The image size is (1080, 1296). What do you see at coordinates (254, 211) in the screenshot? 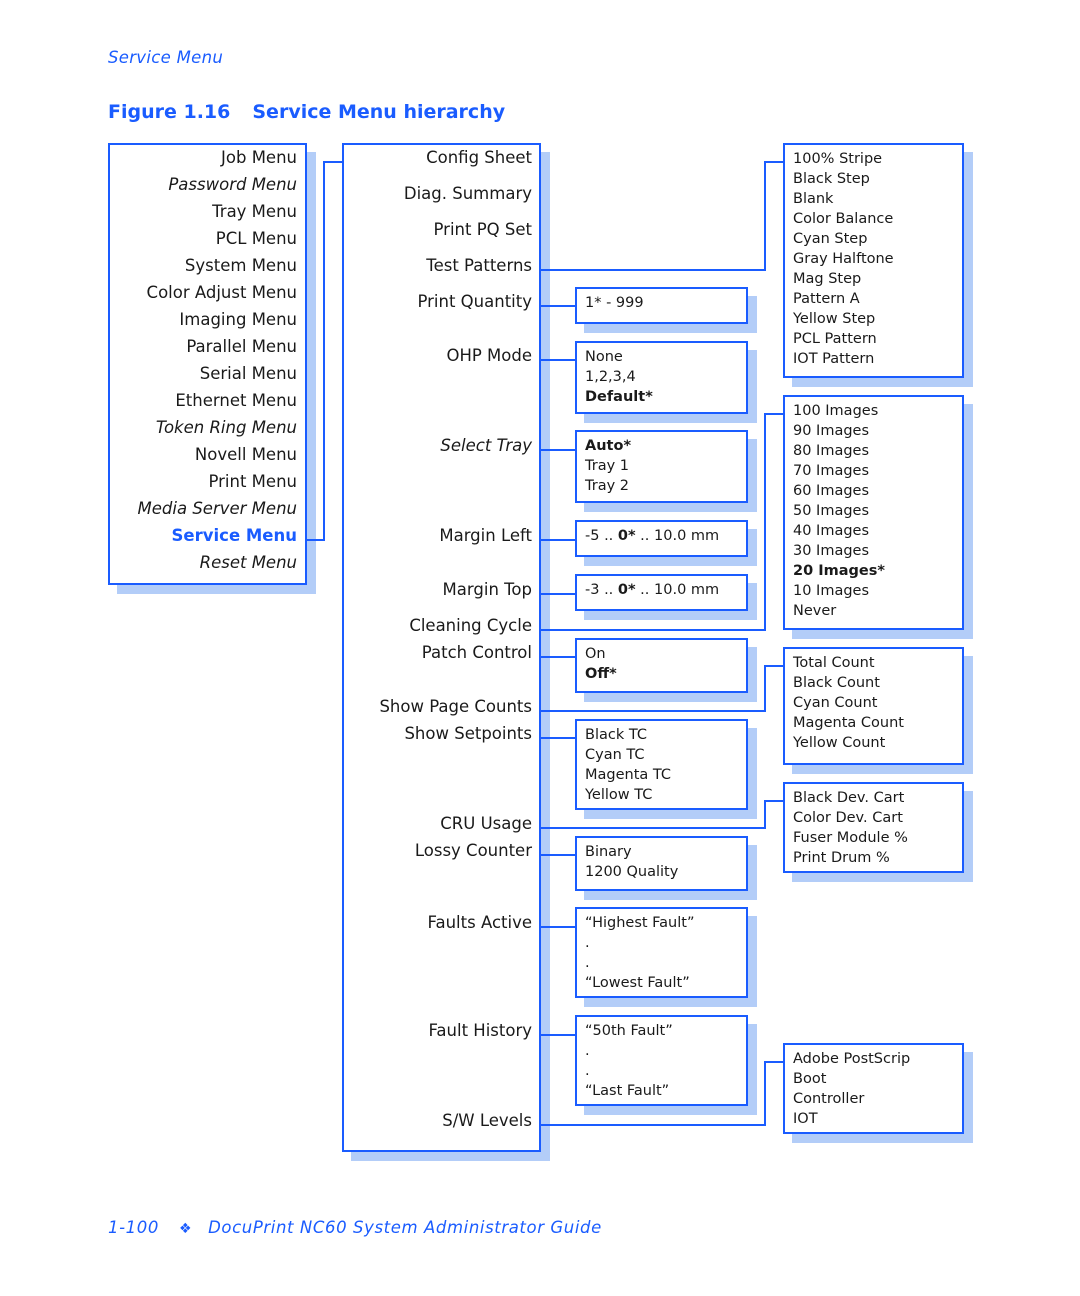
I see `menu-item-tray-menu: Tray Menu` at bounding box center [254, 211].